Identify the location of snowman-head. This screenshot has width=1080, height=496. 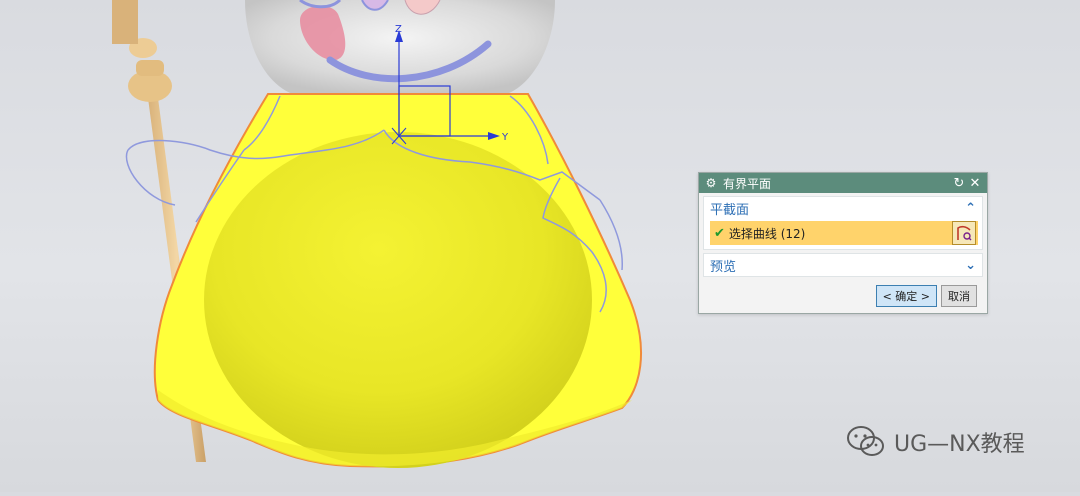
(400, 48).